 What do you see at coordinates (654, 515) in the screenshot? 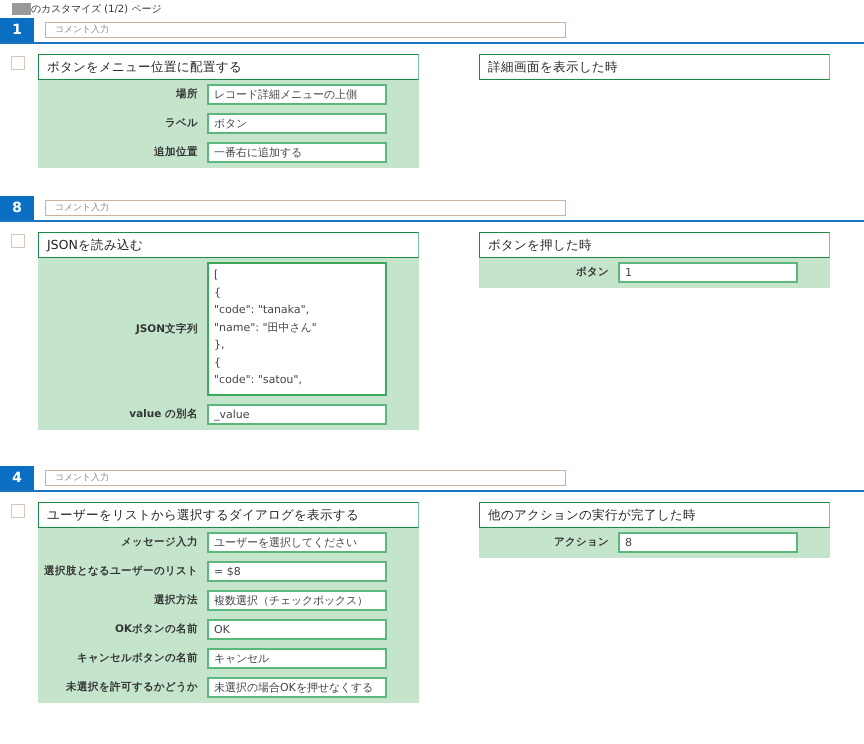
I see `trigger-title: 他のアクションの実行が完了した時` at bounding box center [654, 515].